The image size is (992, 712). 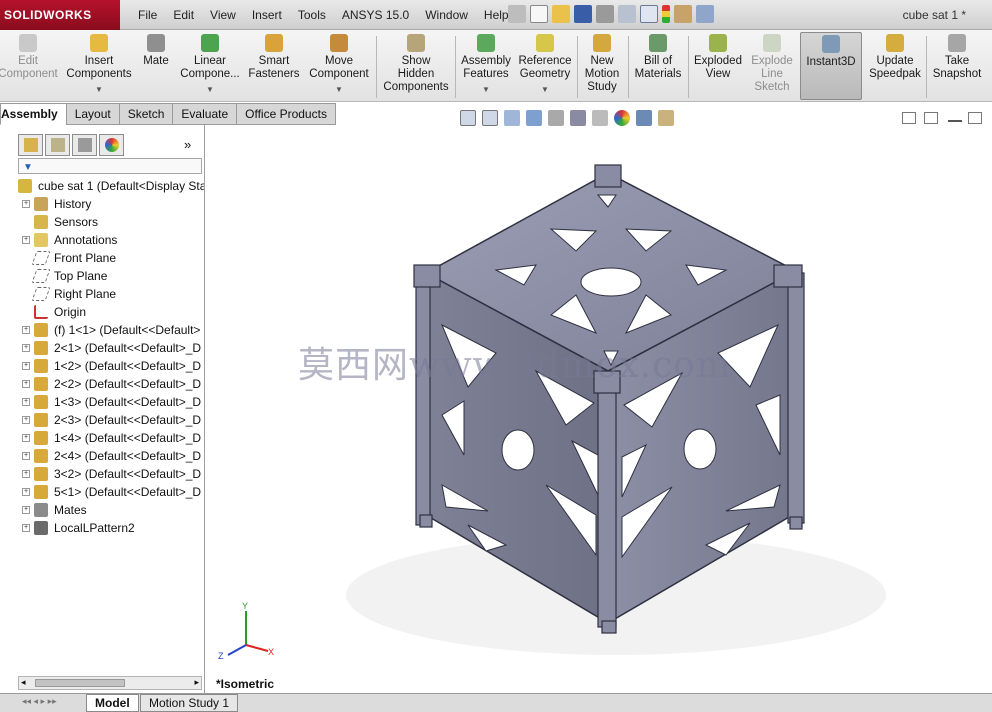 What do you see at coordinates (561, 14) in the screenshot?
I see `open-folder-icon` at bounding box center [561, 14].